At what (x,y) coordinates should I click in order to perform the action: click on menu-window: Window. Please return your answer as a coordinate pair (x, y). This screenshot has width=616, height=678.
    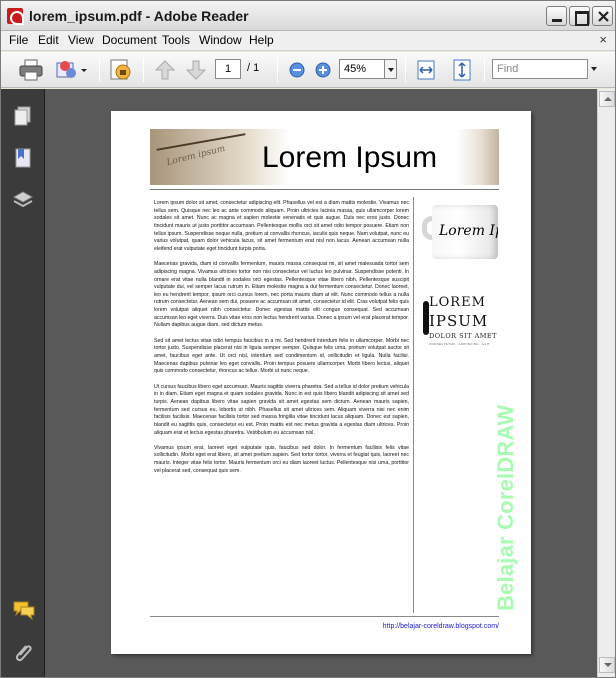
    Looking at the image, I should click on (220, 40).